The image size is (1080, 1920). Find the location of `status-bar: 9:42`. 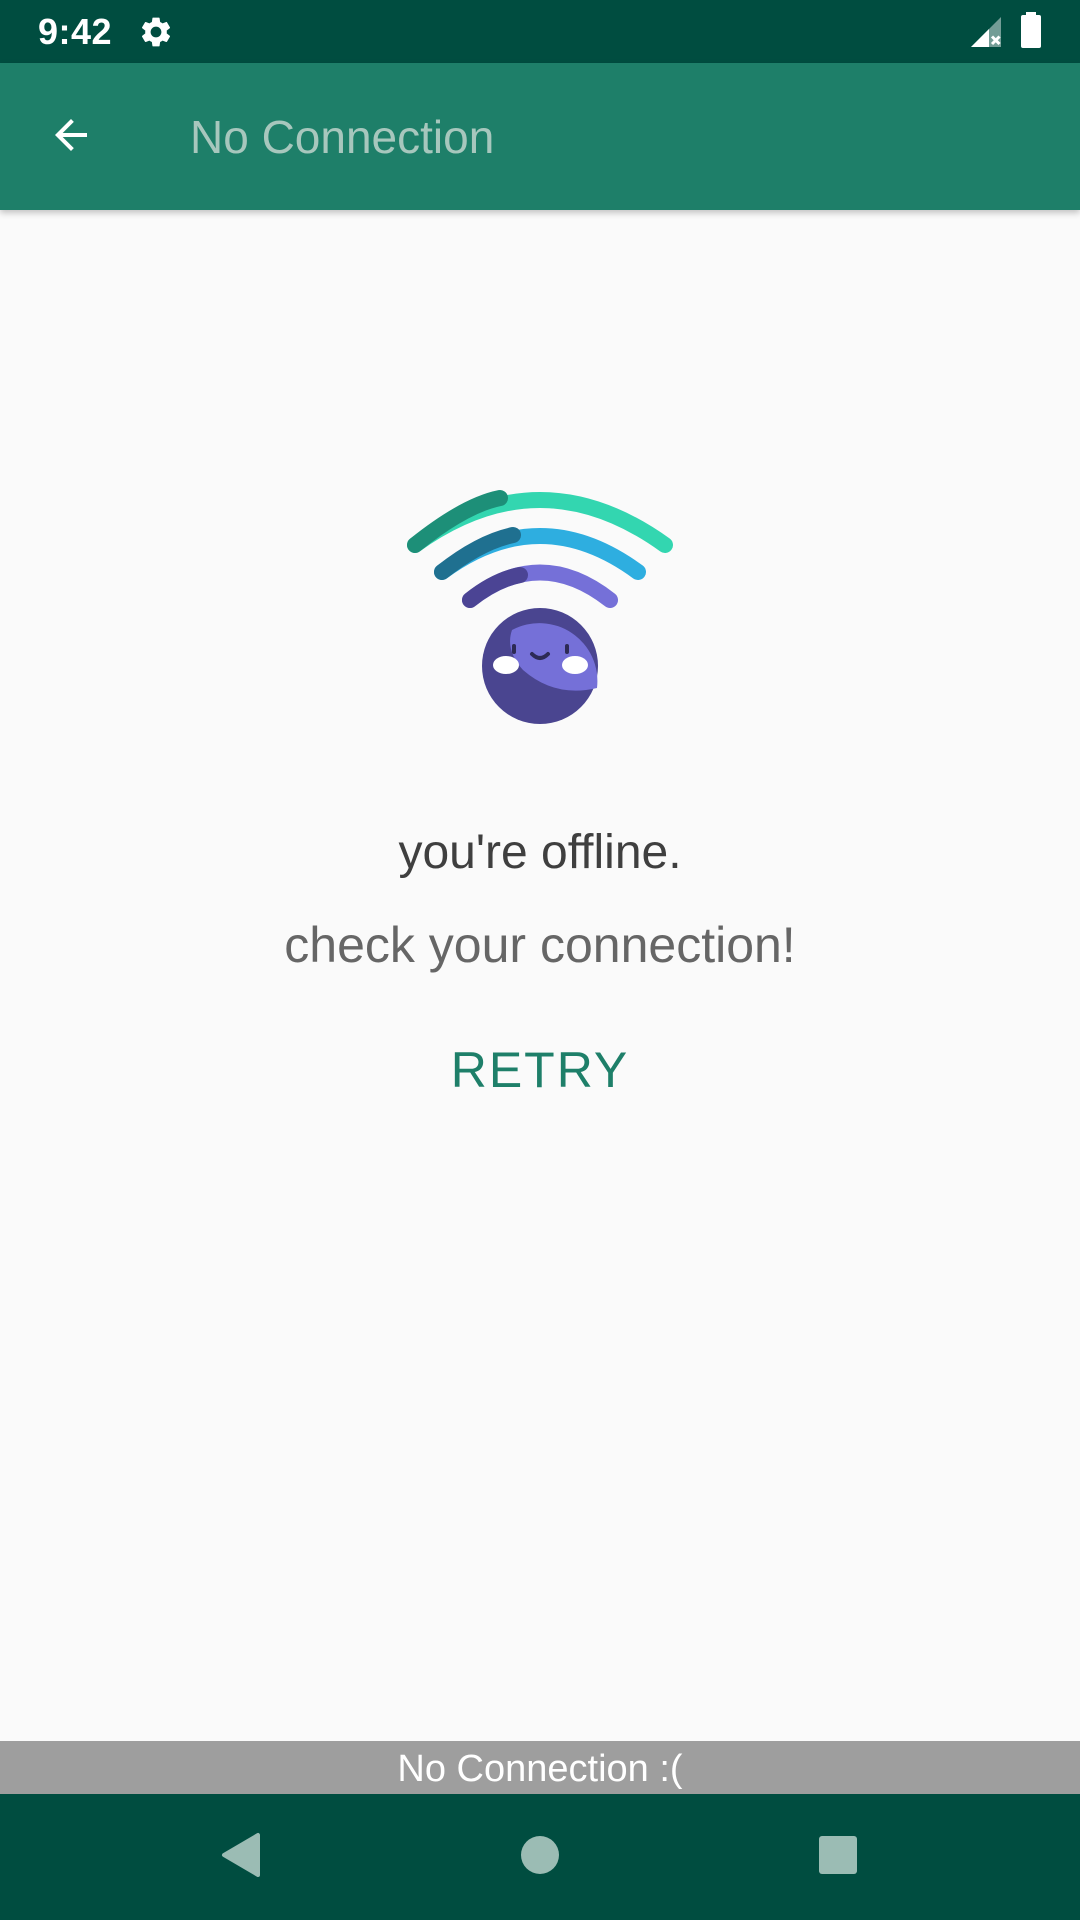

status-bar: 9:42 is located at coordinates (540, 31).